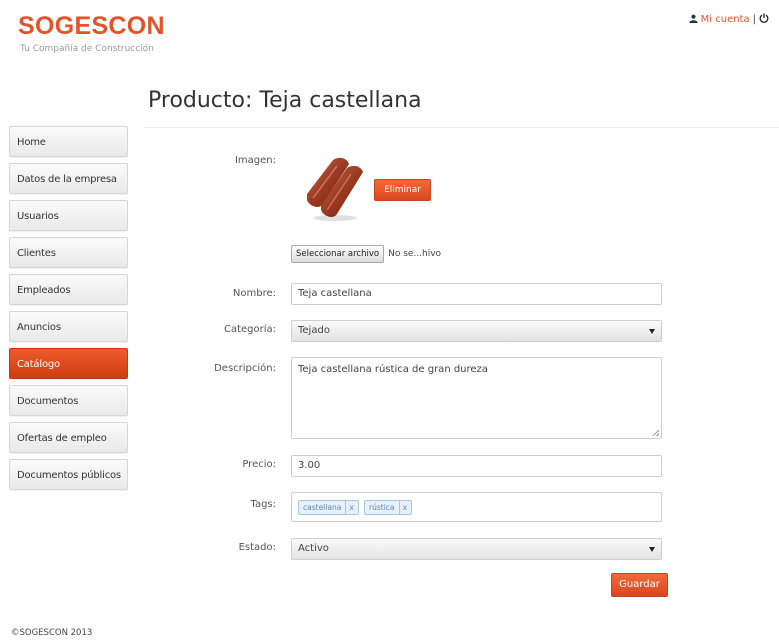 The image size is (779, 641). I want to click on tags-label: Tags:, so click(263, 504).